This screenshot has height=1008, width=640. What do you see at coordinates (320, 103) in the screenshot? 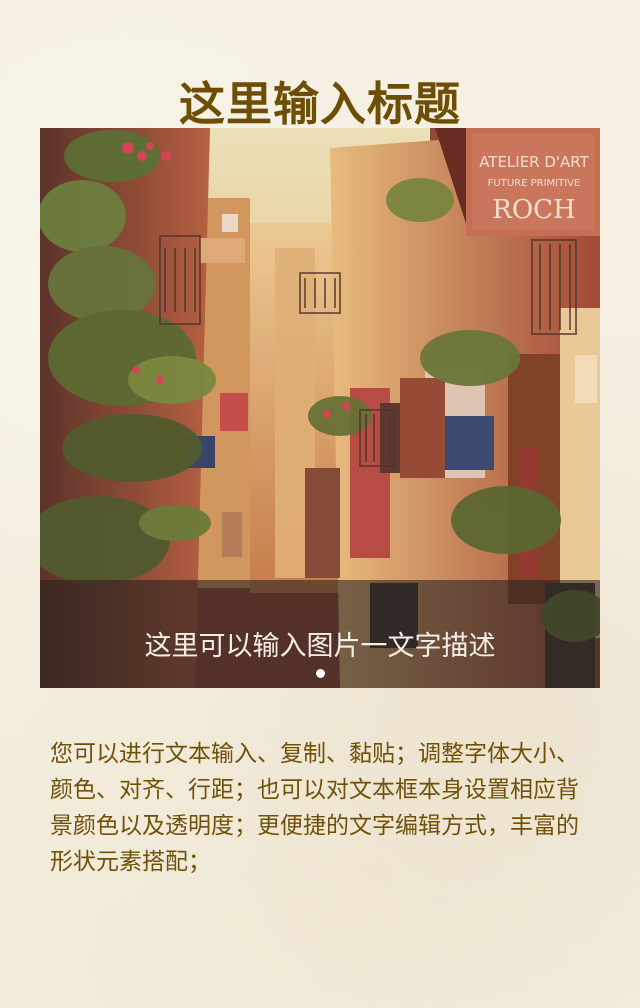
I see `page-title: 这里输入标题` at bounding box center [320, 103].